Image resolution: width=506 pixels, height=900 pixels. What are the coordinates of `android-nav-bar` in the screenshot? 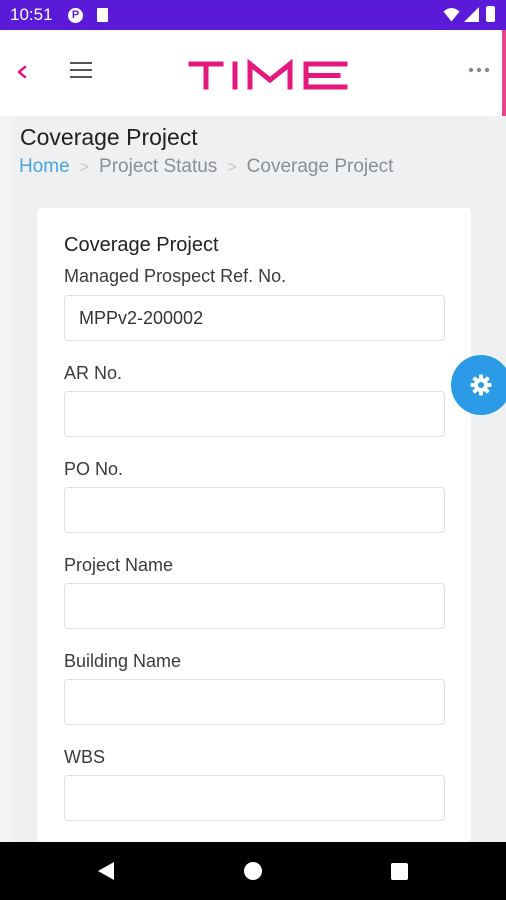 It's located at (253, 871).